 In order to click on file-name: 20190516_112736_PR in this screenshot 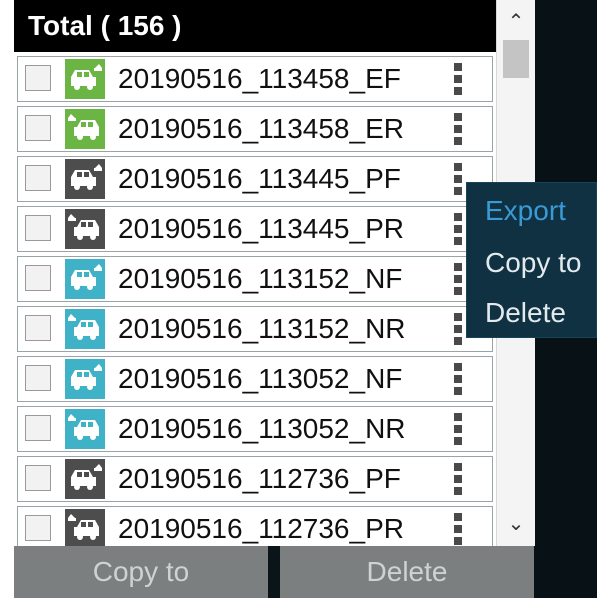, I will do `click(261, 528)`.